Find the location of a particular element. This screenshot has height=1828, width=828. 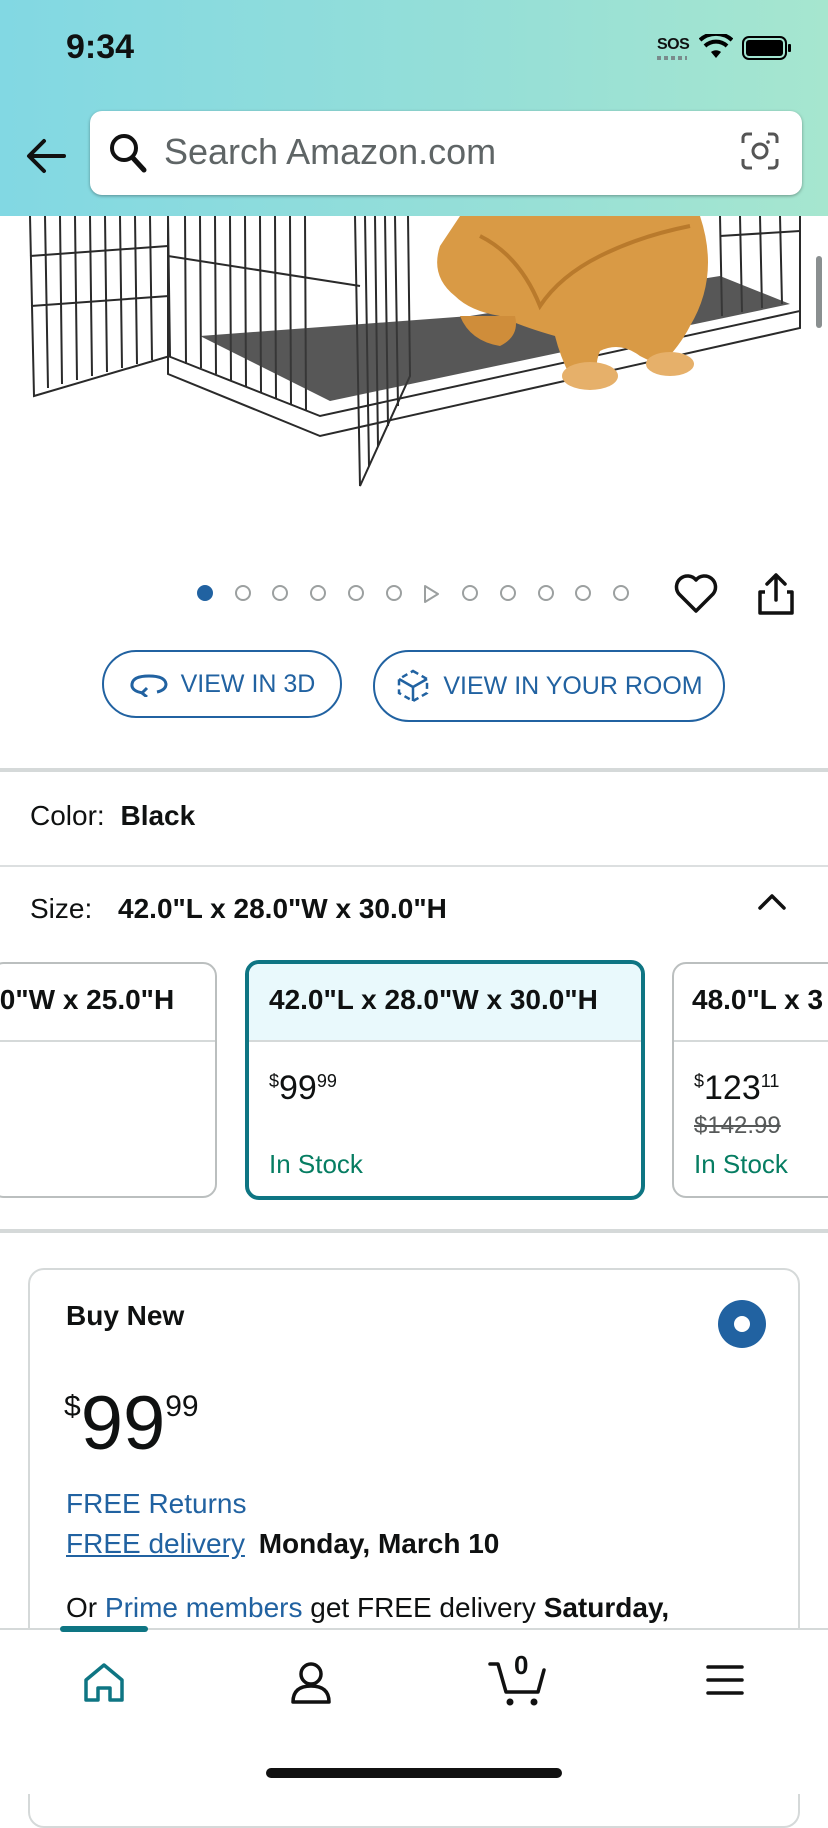

search-input: Search Amazon.com is located at coordinates (330, 152).